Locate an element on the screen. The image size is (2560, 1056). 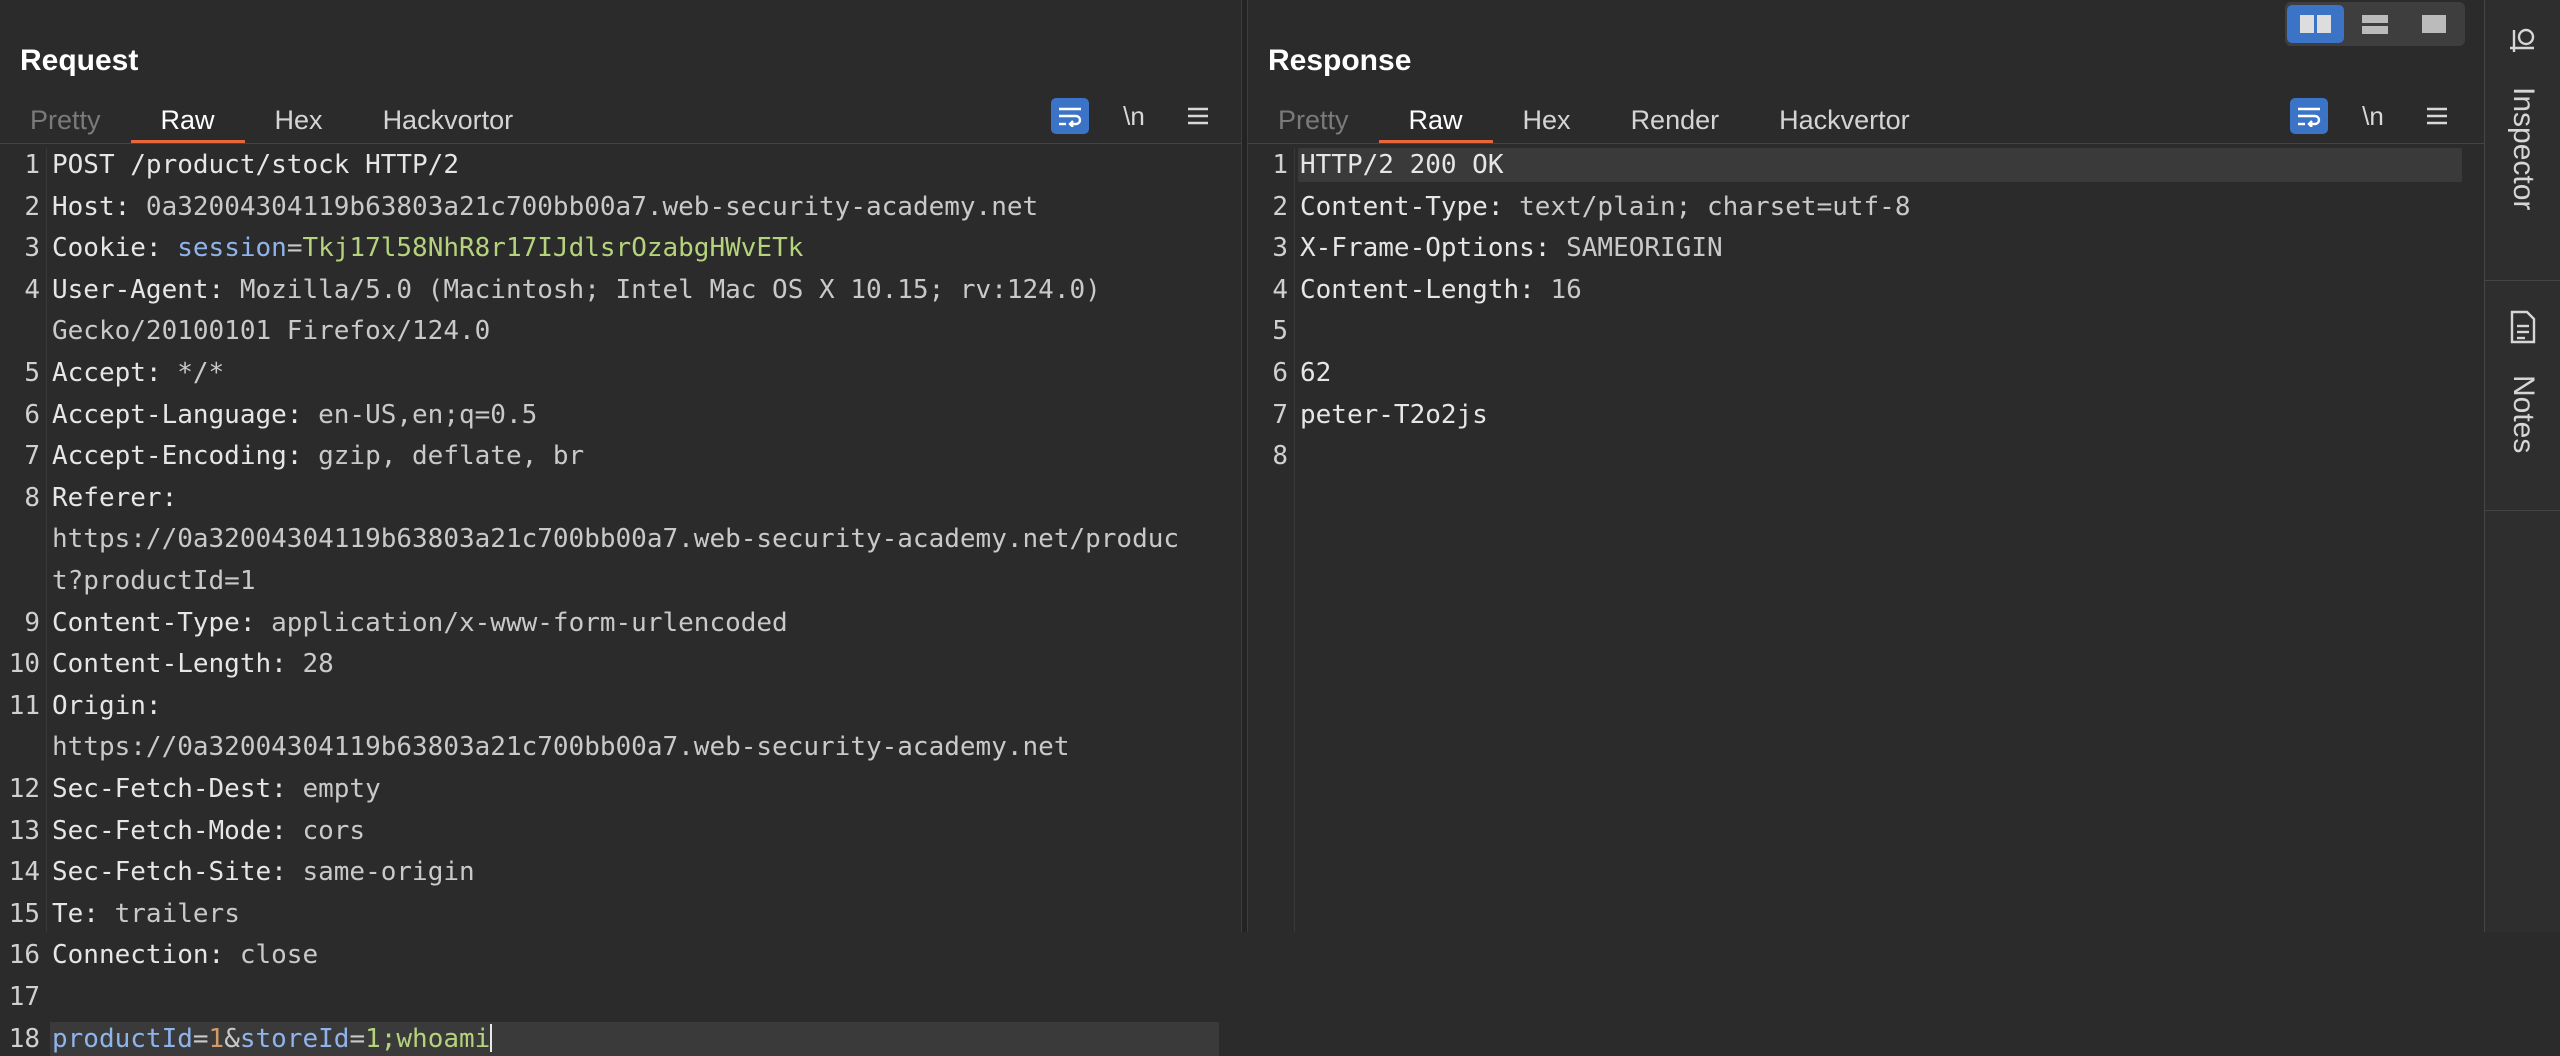
response-tab-pretty: Pretty is located at coordinates (1313, 120).